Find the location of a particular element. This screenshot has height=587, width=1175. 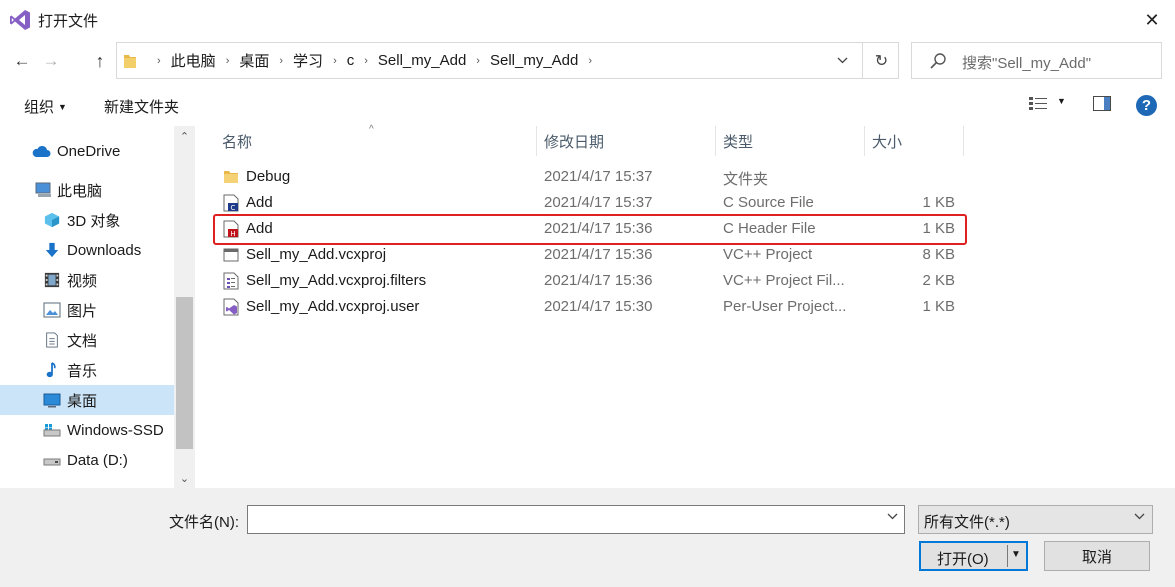

new-folder-button: 新建文件夹 is located at coordinates (141, 106).